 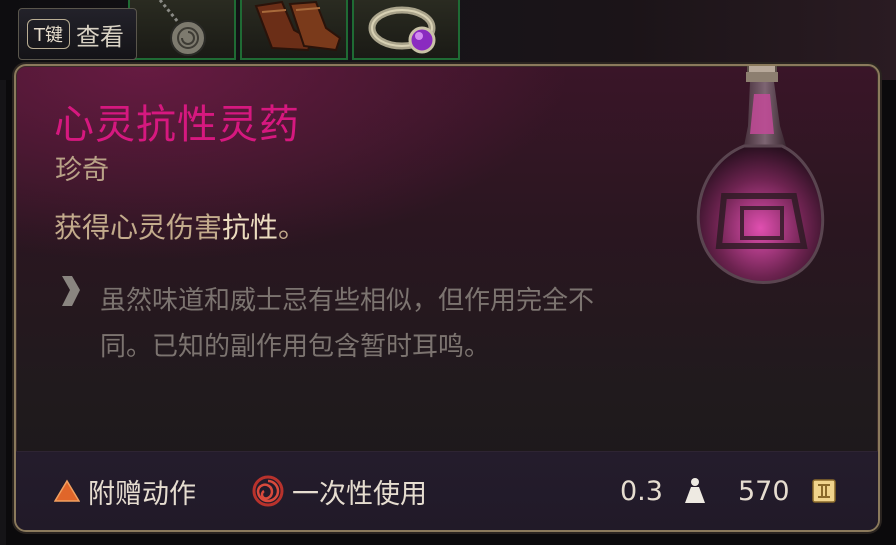 I want to click on effect-keyword: 抗性, so click(x=250, y=227).